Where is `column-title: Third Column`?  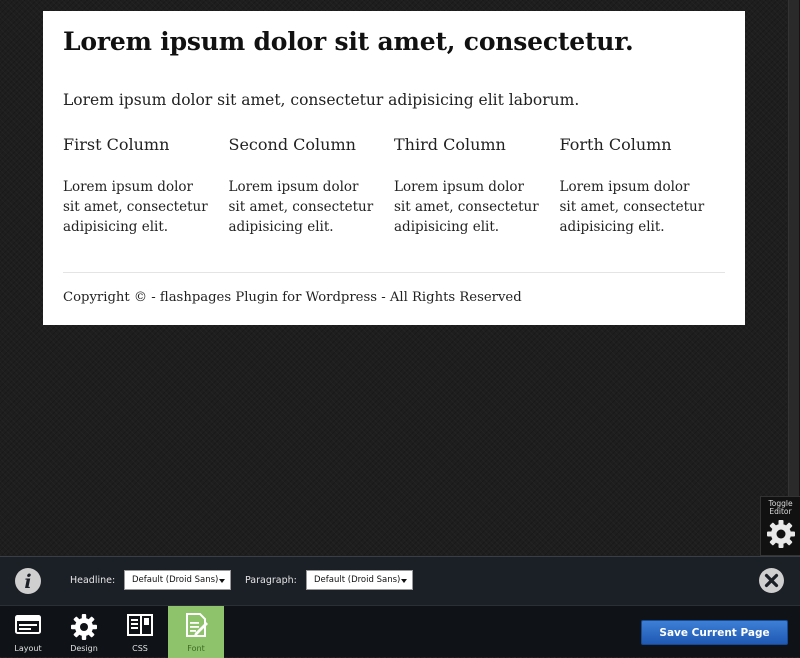 column-title: Third Column is located at coordinates (450, 144).